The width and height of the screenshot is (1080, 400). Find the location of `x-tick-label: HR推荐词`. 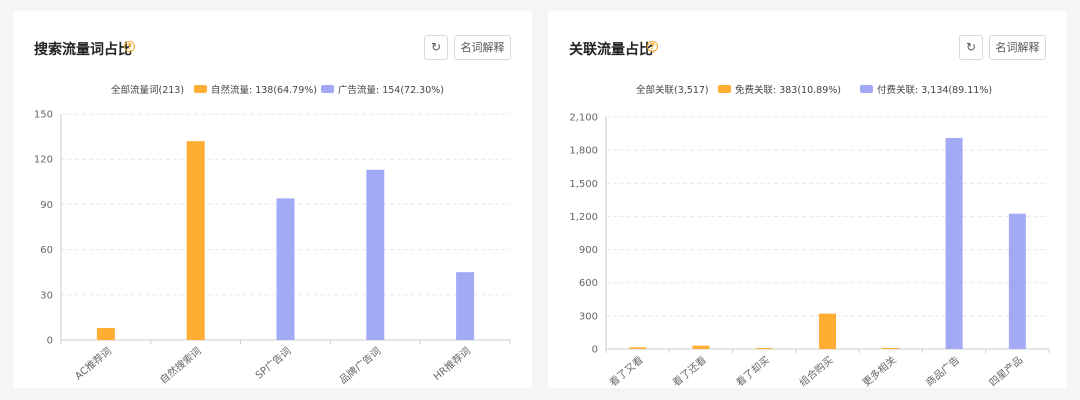

x-tick-label: HR推荐词 is located at coordinates (452, 363).